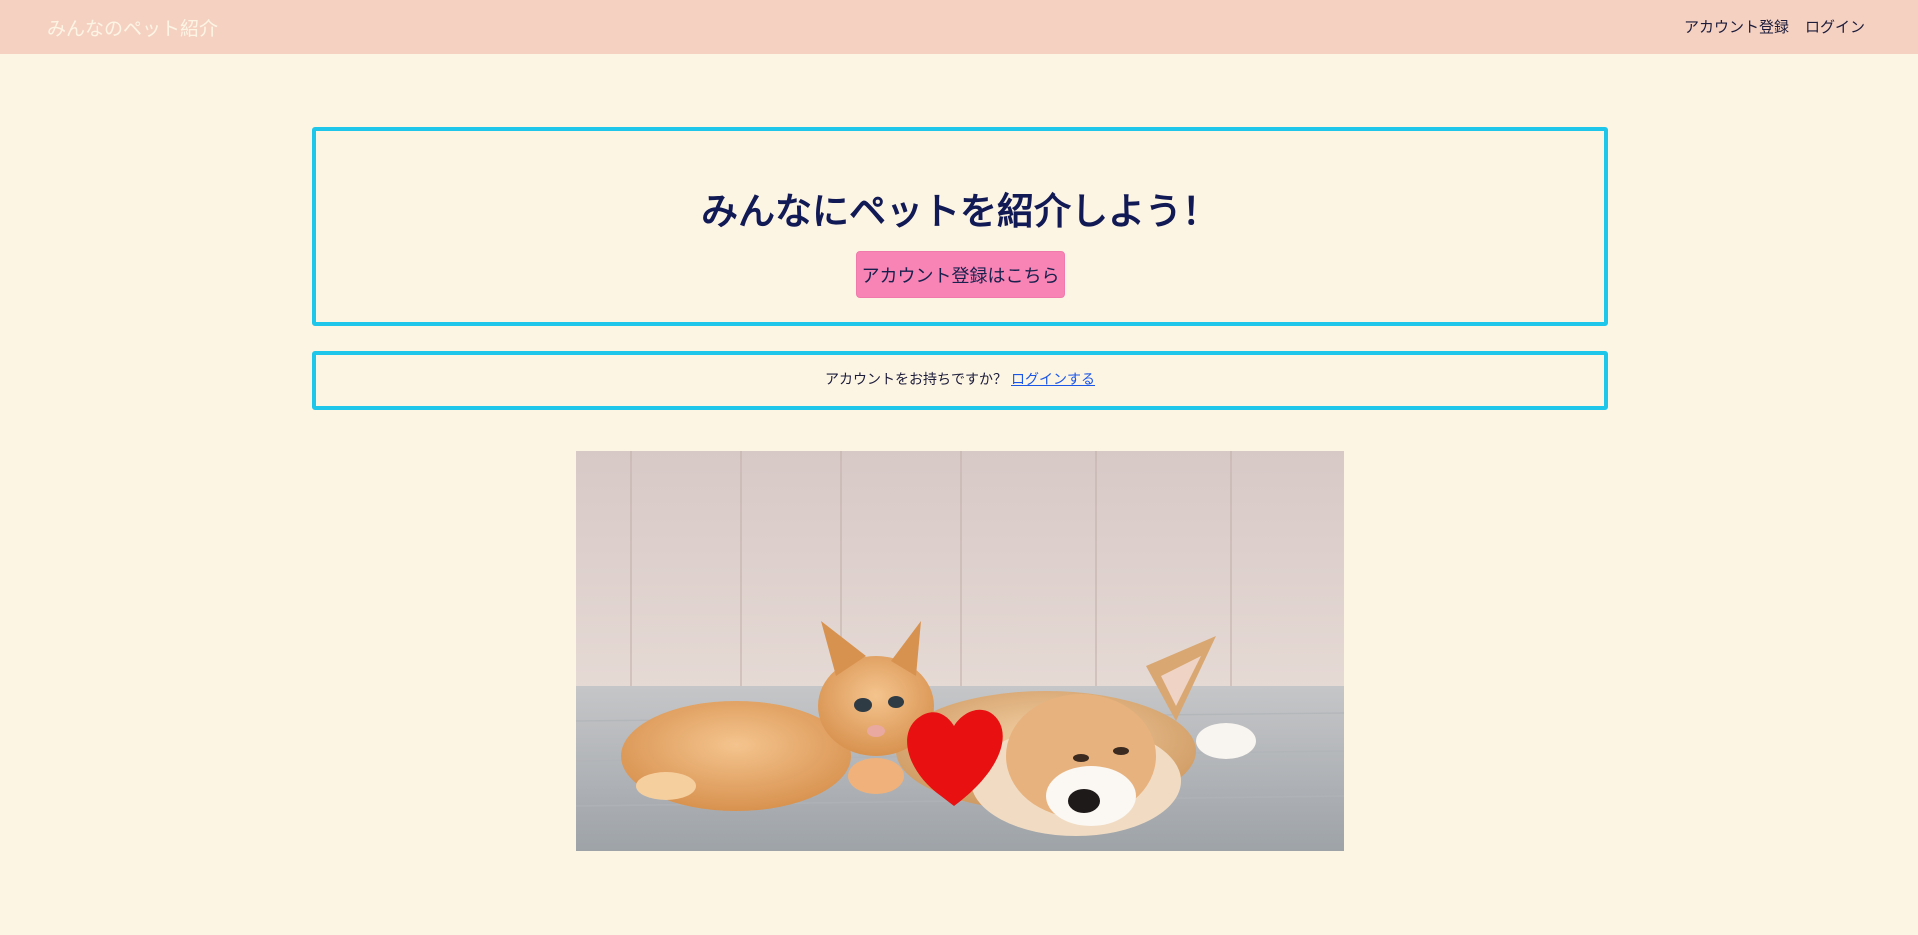 The width and height of the screenshot is (1918, 935). Describe the element at coordinates (1053, 380) in the screenshot. I see `login-link: ログインする` at that location.